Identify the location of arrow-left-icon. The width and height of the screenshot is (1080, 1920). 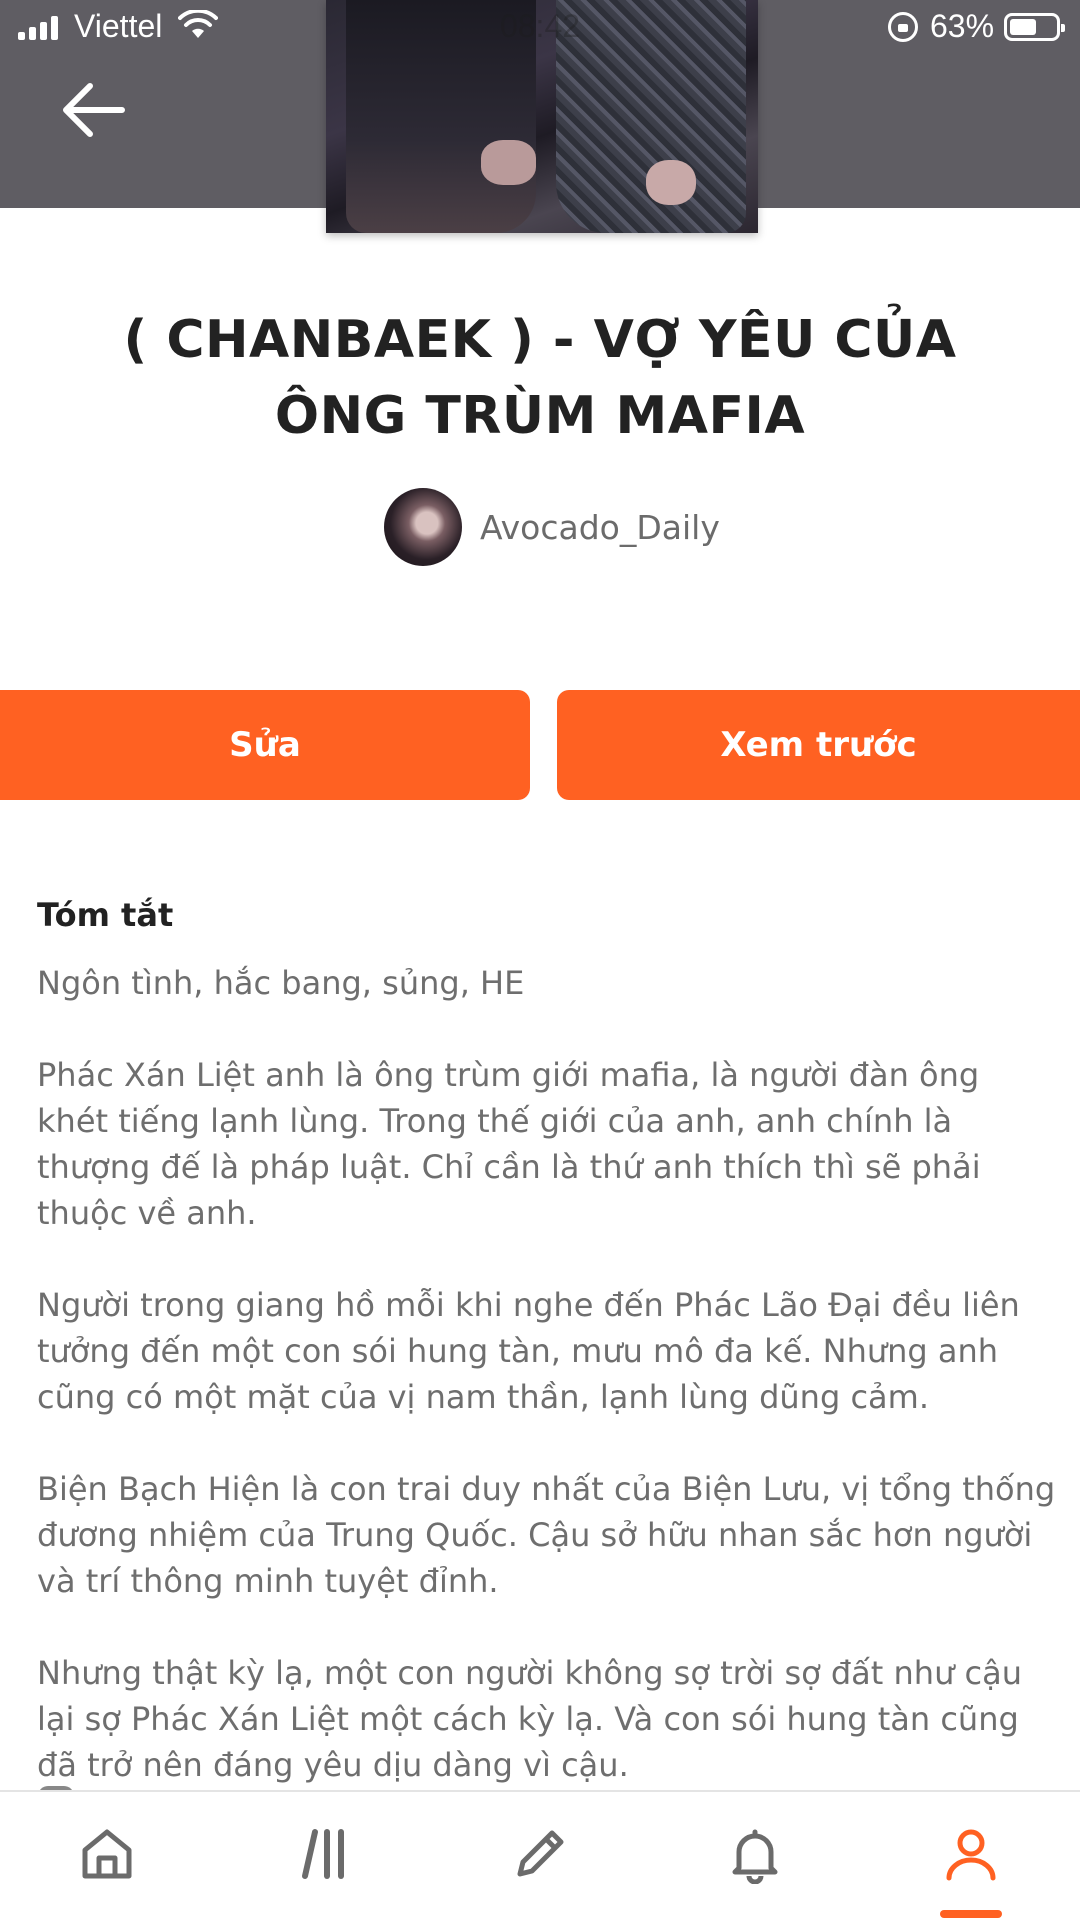
(94, 110).